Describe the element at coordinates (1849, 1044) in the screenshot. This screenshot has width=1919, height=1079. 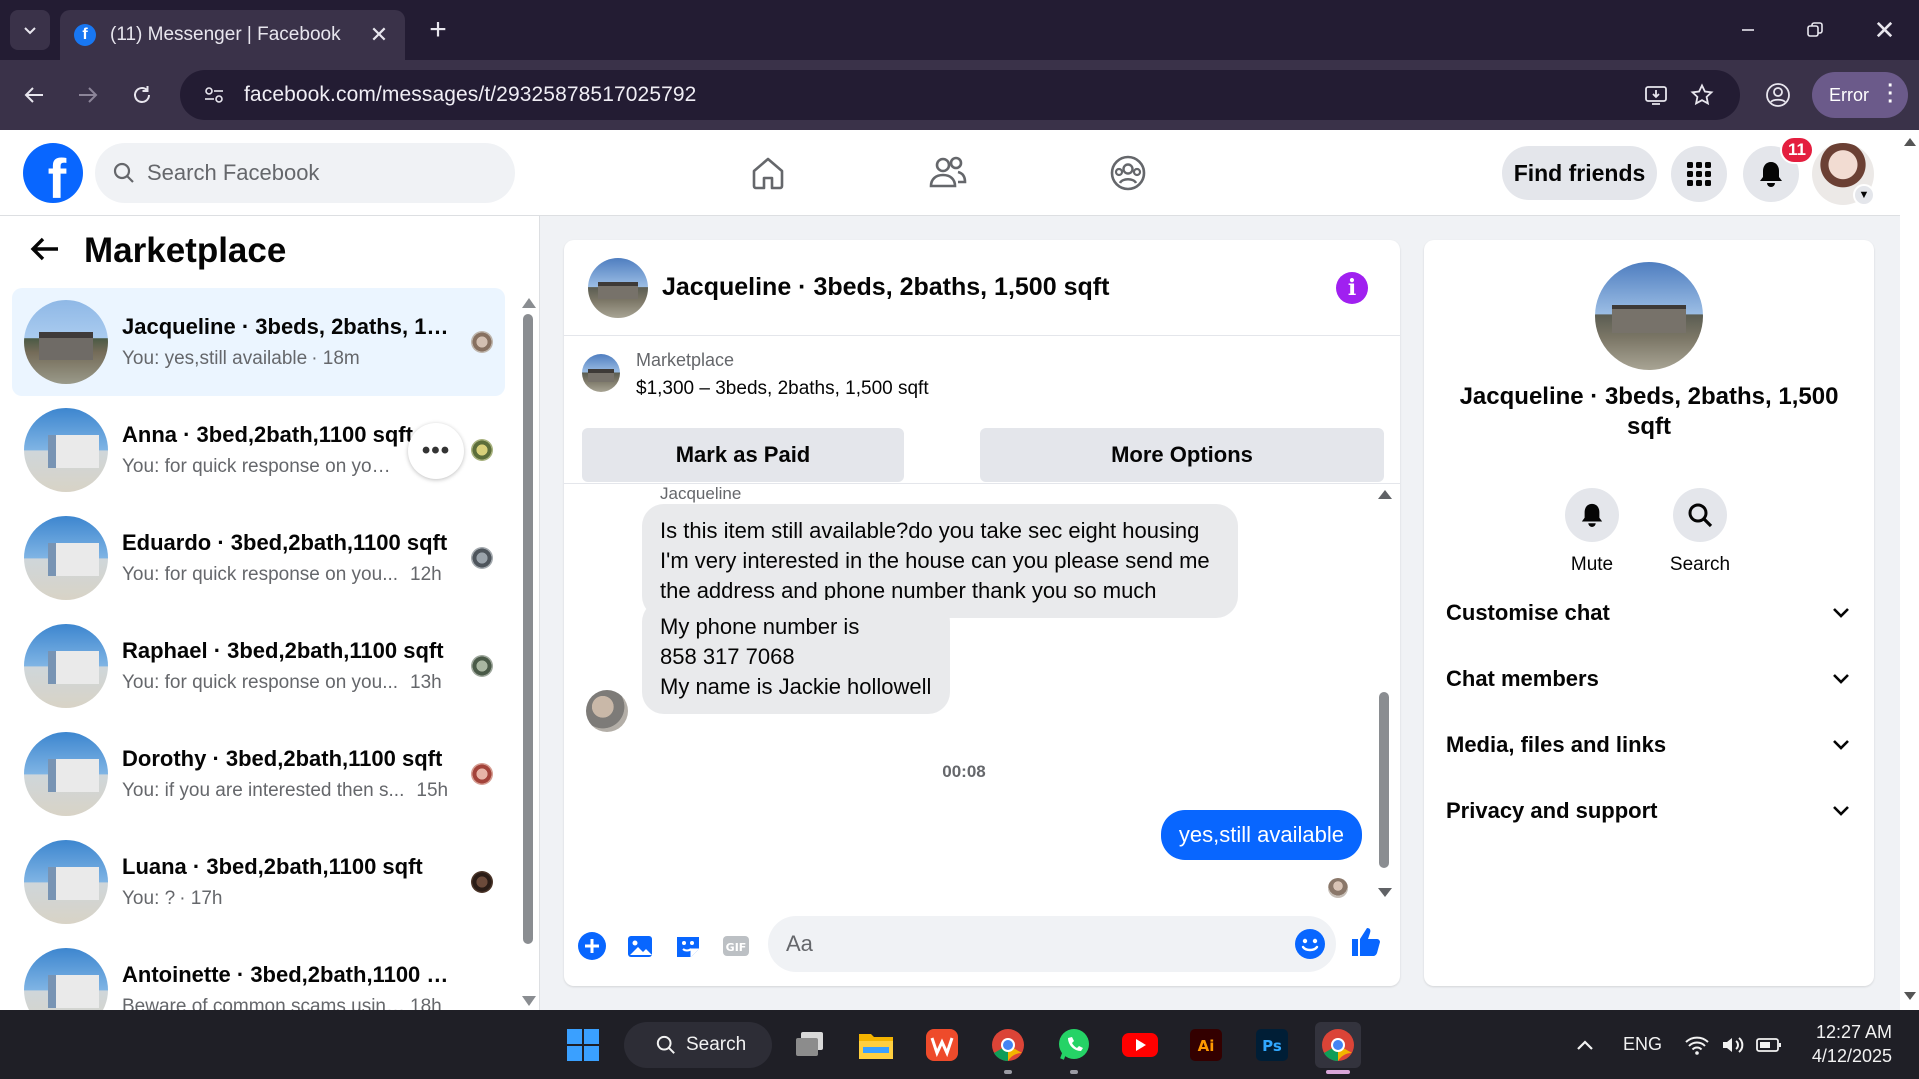
I see `system-clock: 12:27 AM 4/12/2025` at that location.